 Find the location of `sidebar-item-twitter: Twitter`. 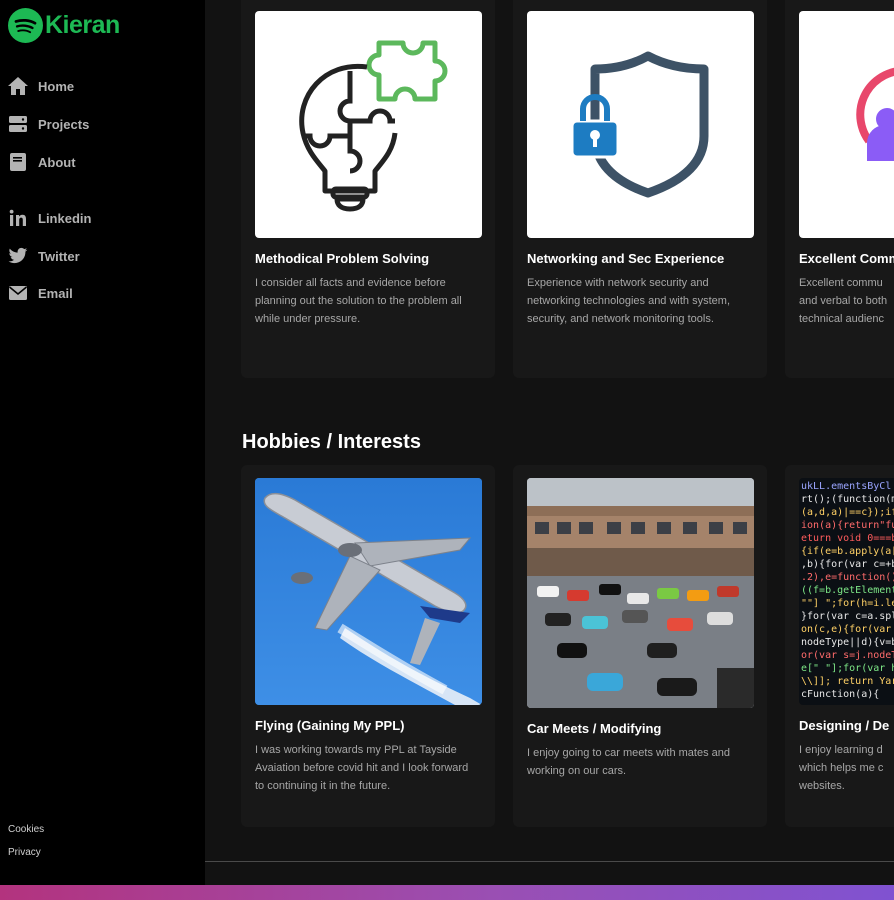

sidebar-item-twitter: Twitter is located at coordinates (43, 256).